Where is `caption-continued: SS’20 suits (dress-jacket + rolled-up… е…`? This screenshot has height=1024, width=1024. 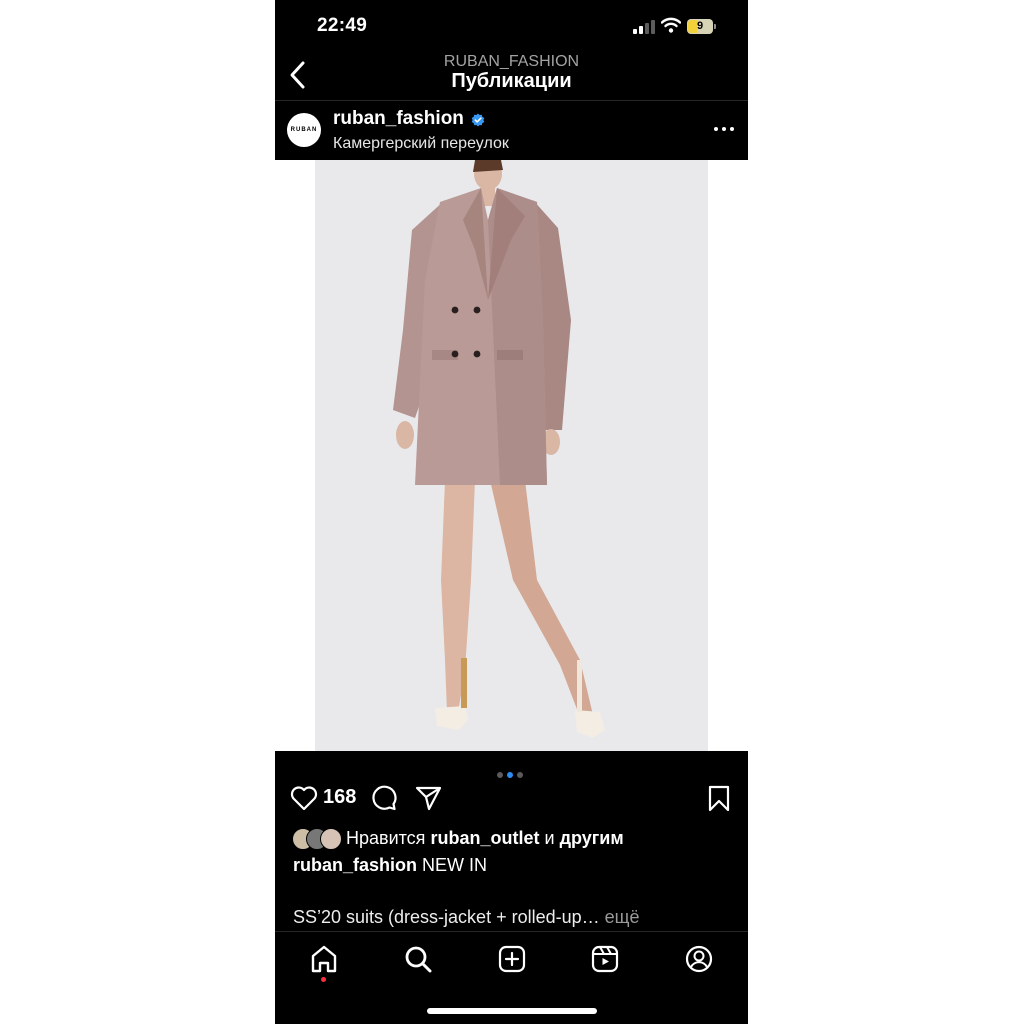
caption-continued: SS’20 suits (dress-jacket + rolled-up… е… is located at coordinates (466, 917).